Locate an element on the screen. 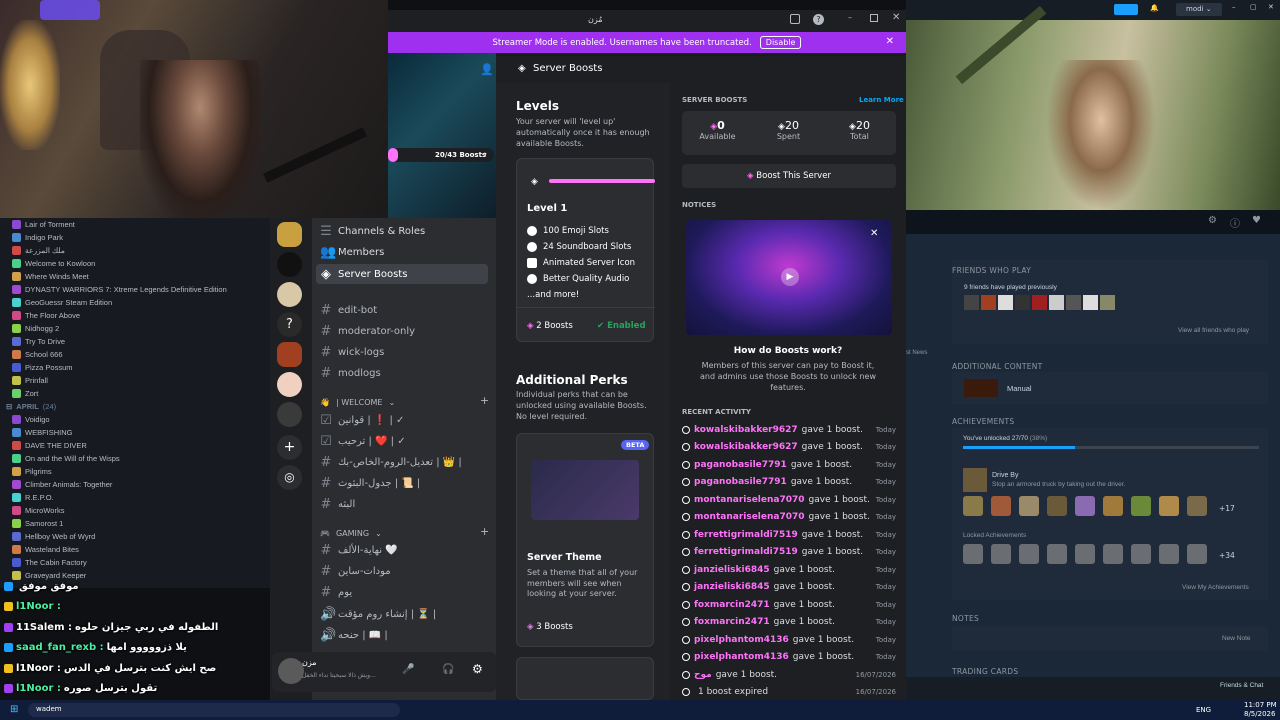  heart-icon: ♥ is located at coordinates (1256, 220).